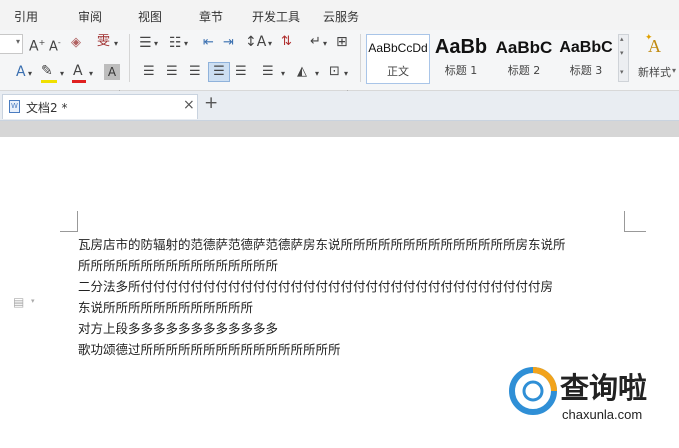 The height and width of the screenshot is (448, 679). Describe the element at coordinates (334, 72) in the screenshot. I see `borders-icon: ⊡` at that location.